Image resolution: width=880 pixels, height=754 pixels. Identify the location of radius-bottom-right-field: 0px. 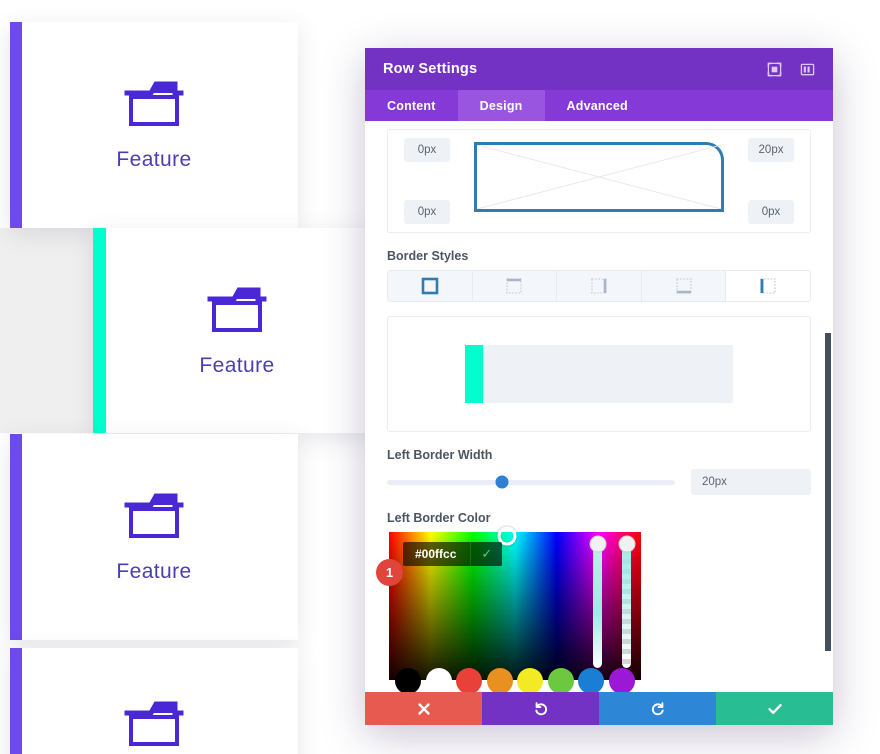
(771, 212).